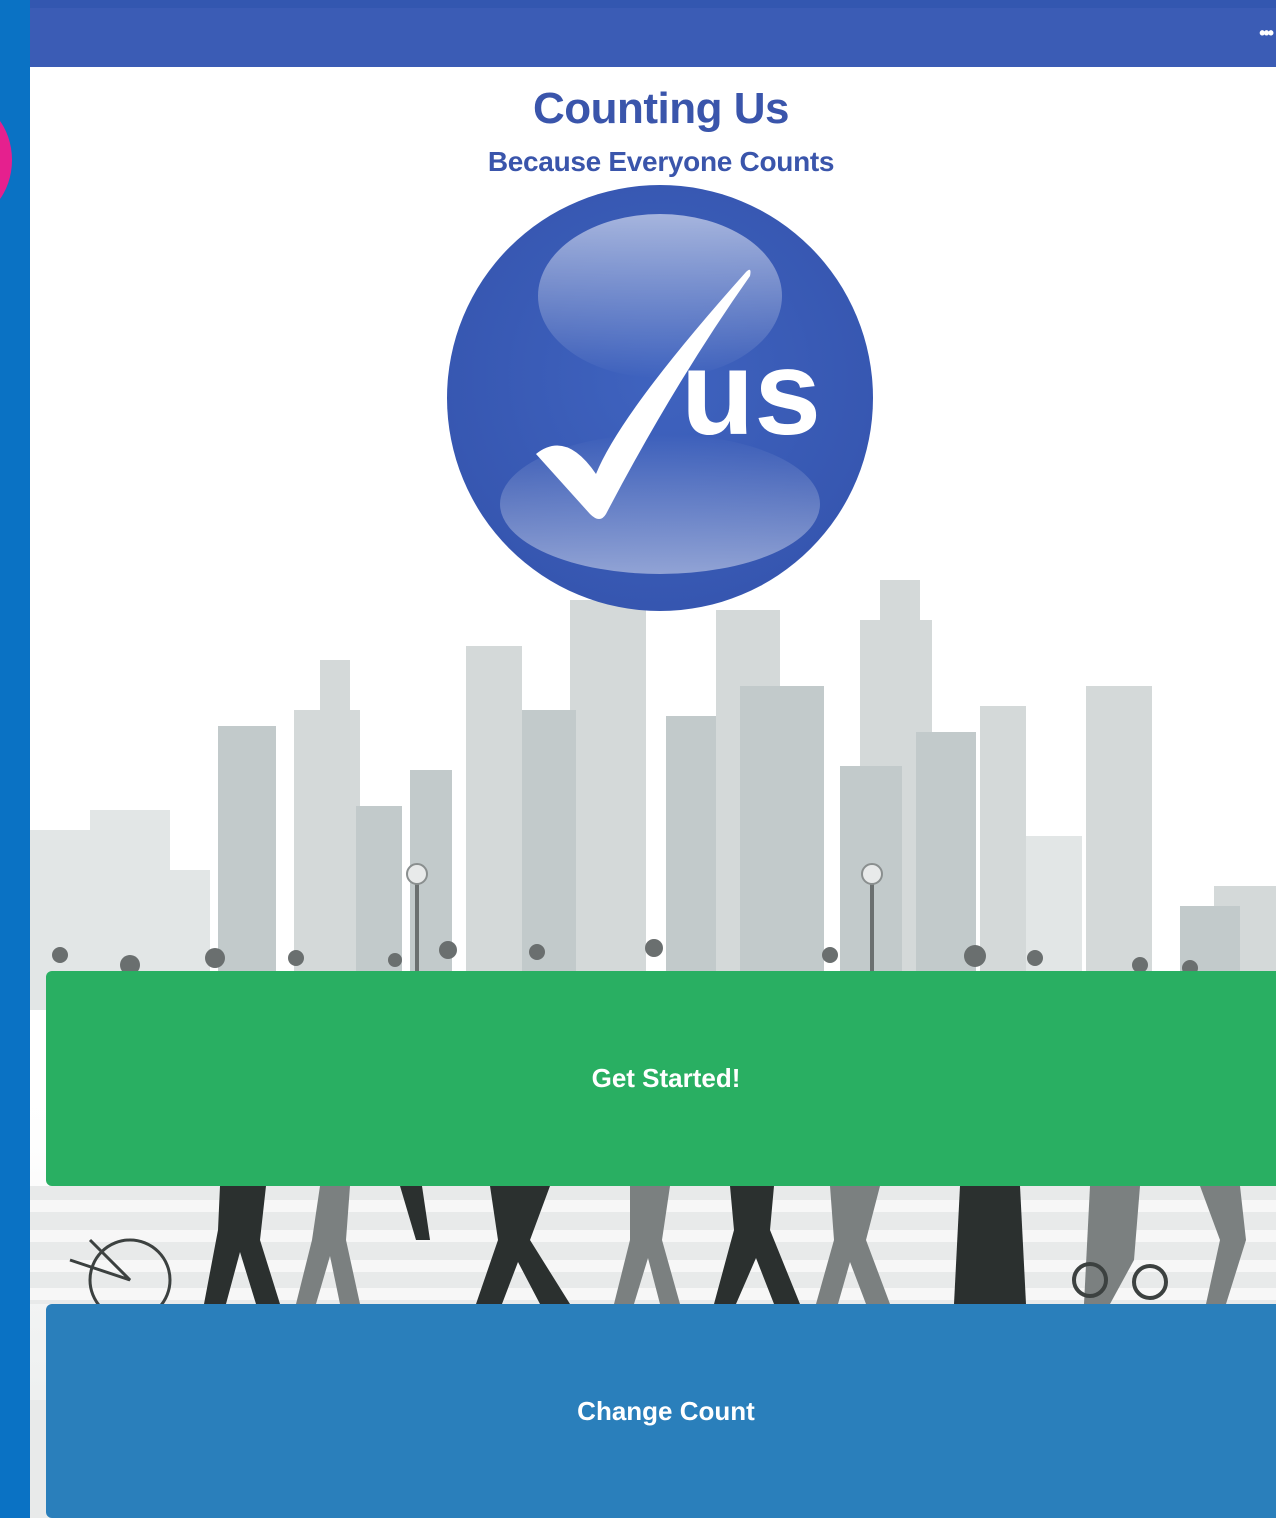 Image resolution: width=1276 pixels, height=1518 pixels. What do you see at coordinates (6, 160) in the screenshot?
I see `pink-circle-decoration` at bounding box center [6, 160].